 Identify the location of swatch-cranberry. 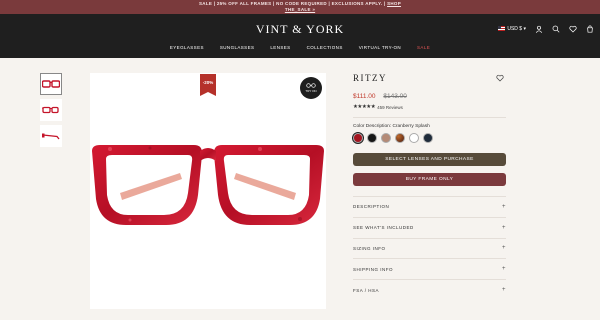
(358, 138).